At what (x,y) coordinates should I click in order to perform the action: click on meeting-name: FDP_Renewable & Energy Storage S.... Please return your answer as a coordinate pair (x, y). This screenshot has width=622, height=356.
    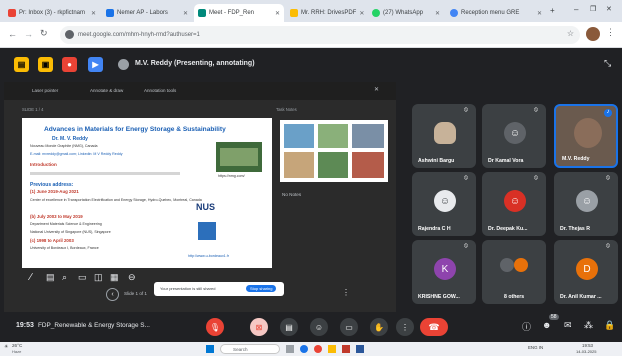
    Looking at the image, I should click on (94, 325).